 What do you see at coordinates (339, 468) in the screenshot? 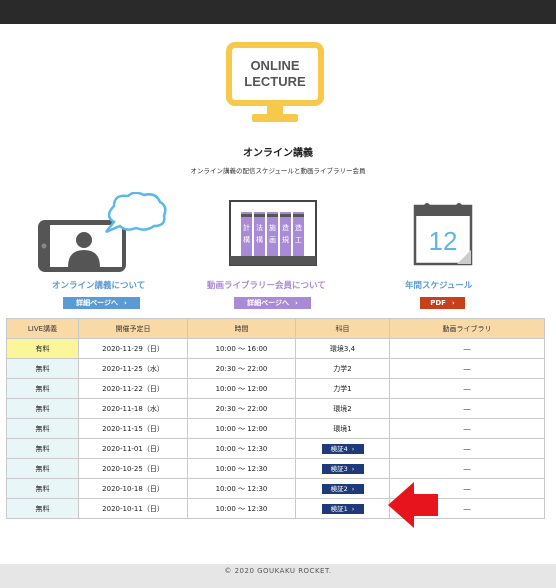
I see `subject-button-label: 検証3` at bounding box center [339, 468].